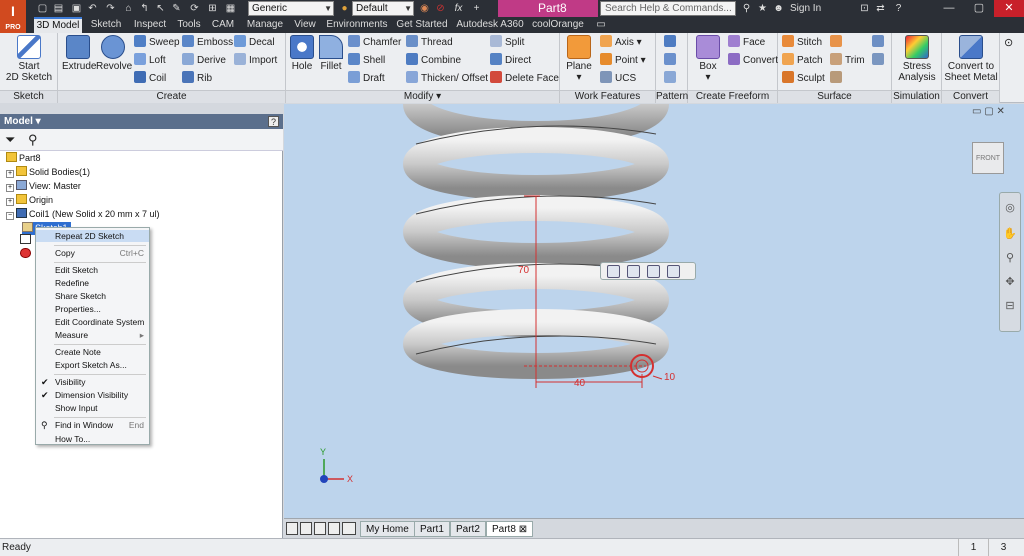 The image size is (1024, 556). What do you see at coordinates (58, 25) in the screenshot?
I see `tab-3d-model: 3D Model` at bounding box center [58, 25].